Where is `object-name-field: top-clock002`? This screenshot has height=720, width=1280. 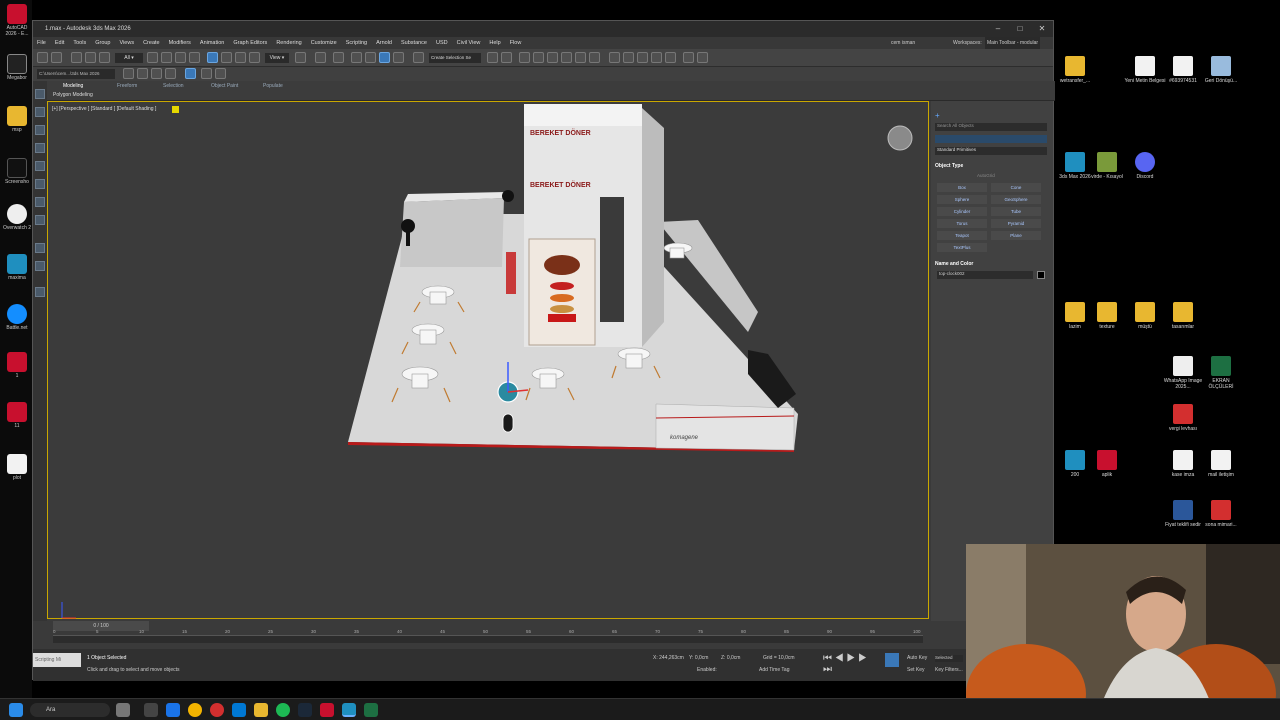
object-name-field: top-clock002 is located at coordinates (985, 275).